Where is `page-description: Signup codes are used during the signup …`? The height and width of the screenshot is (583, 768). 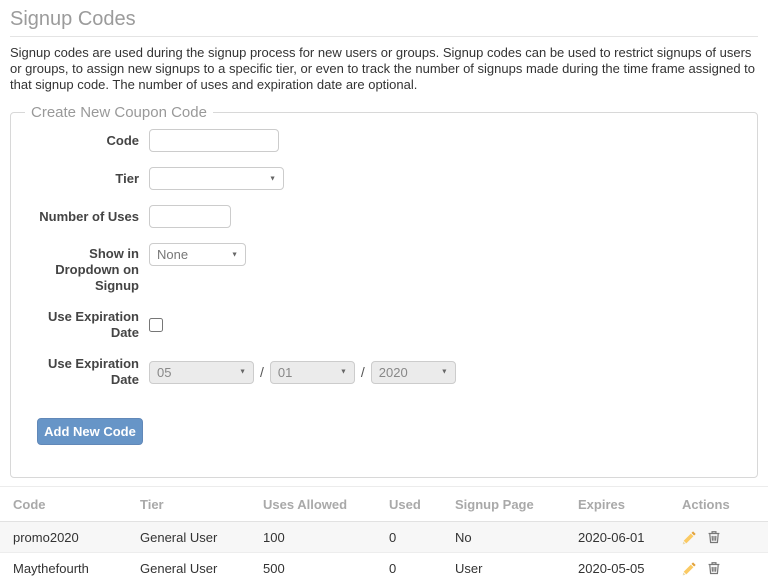 page-description: Signup codes are used during the signup … is located at coordinates (384, 69).